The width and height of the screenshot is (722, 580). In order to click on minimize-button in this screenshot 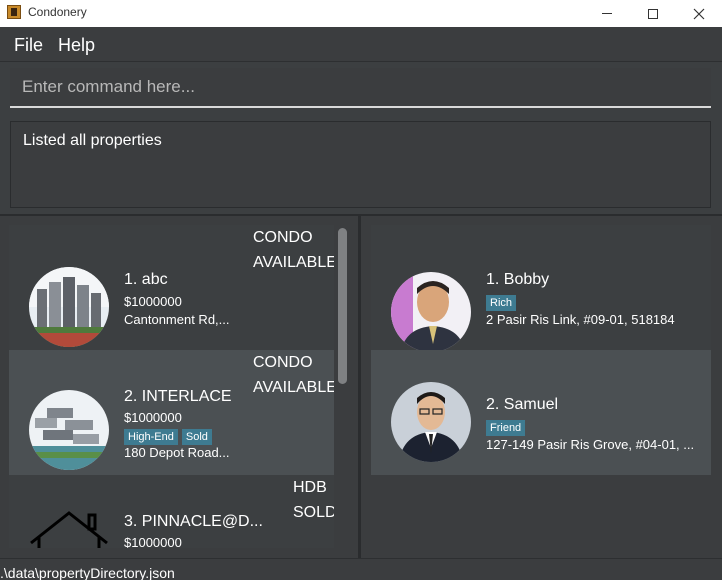, I will do `click(607, 13)`.